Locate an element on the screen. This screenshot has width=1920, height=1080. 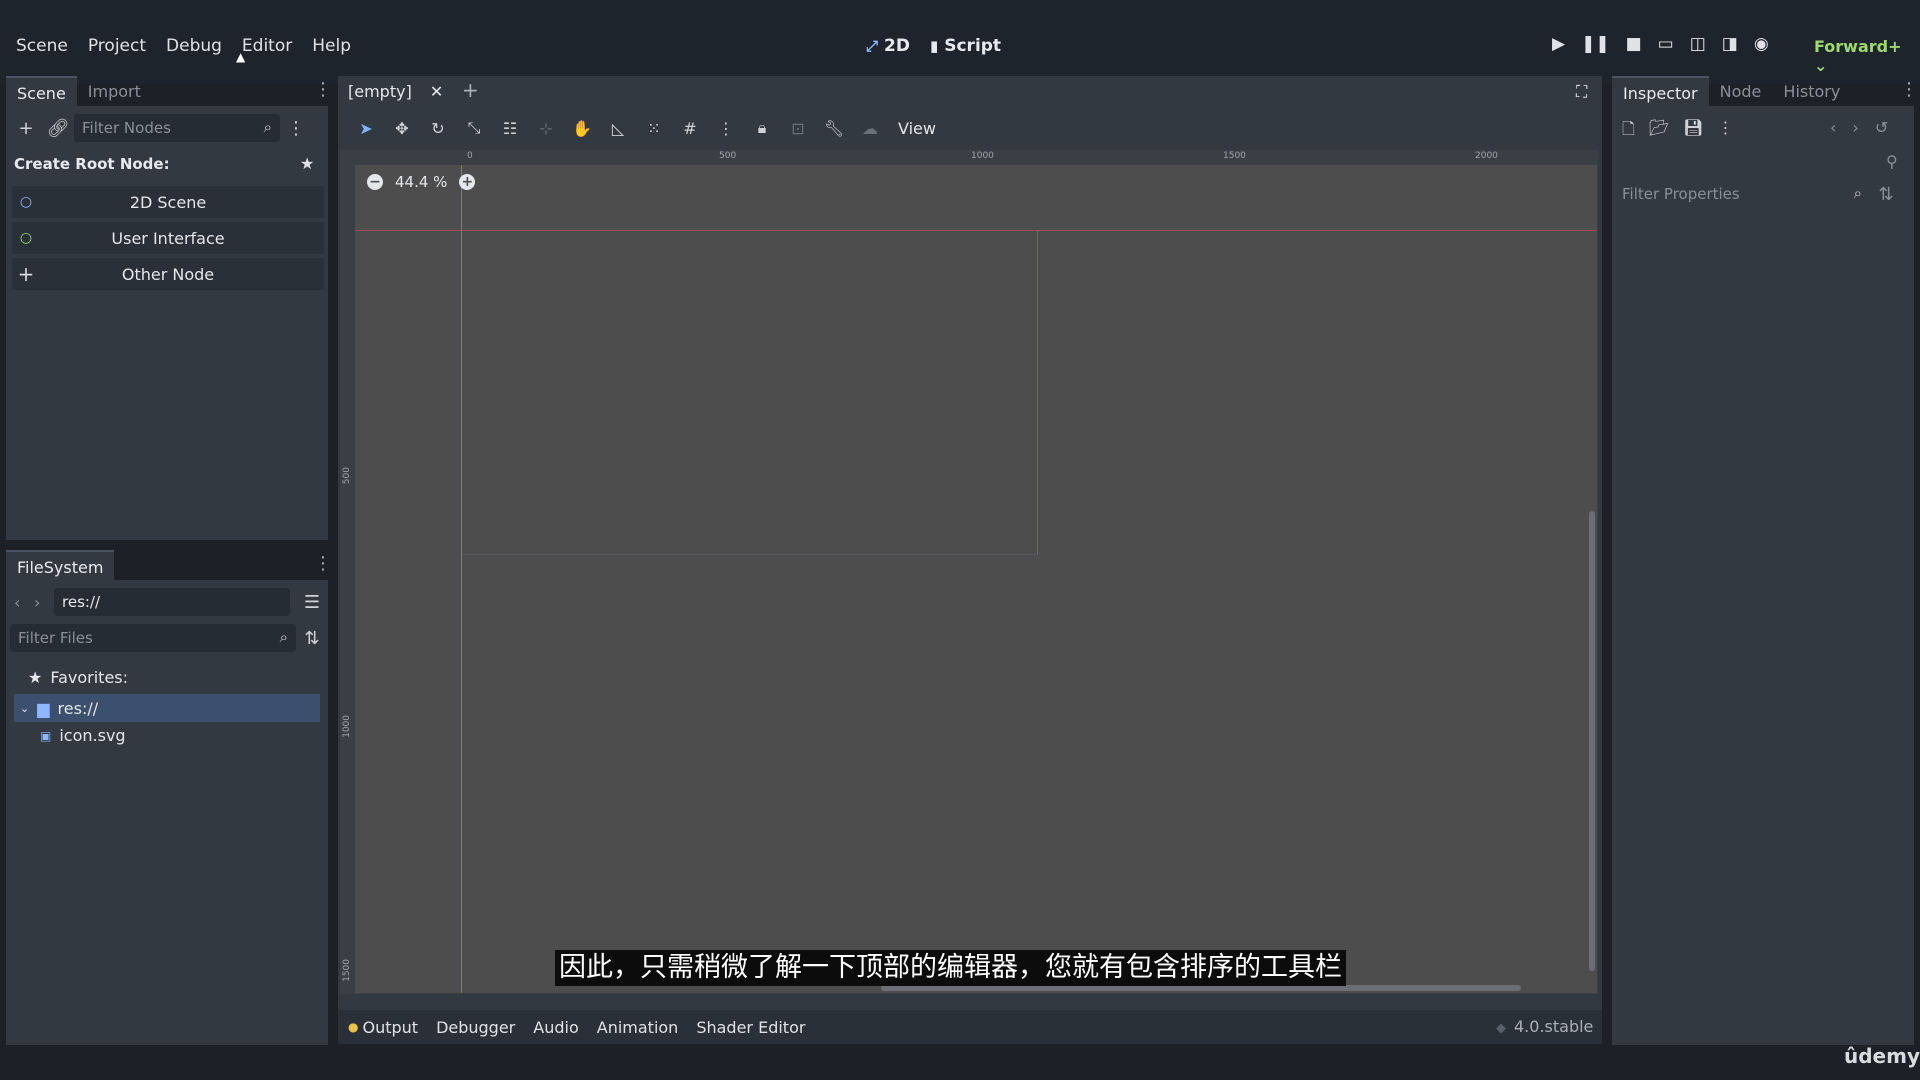
rotate-mode-icon: ↻ is located at coordinates (438, 128).